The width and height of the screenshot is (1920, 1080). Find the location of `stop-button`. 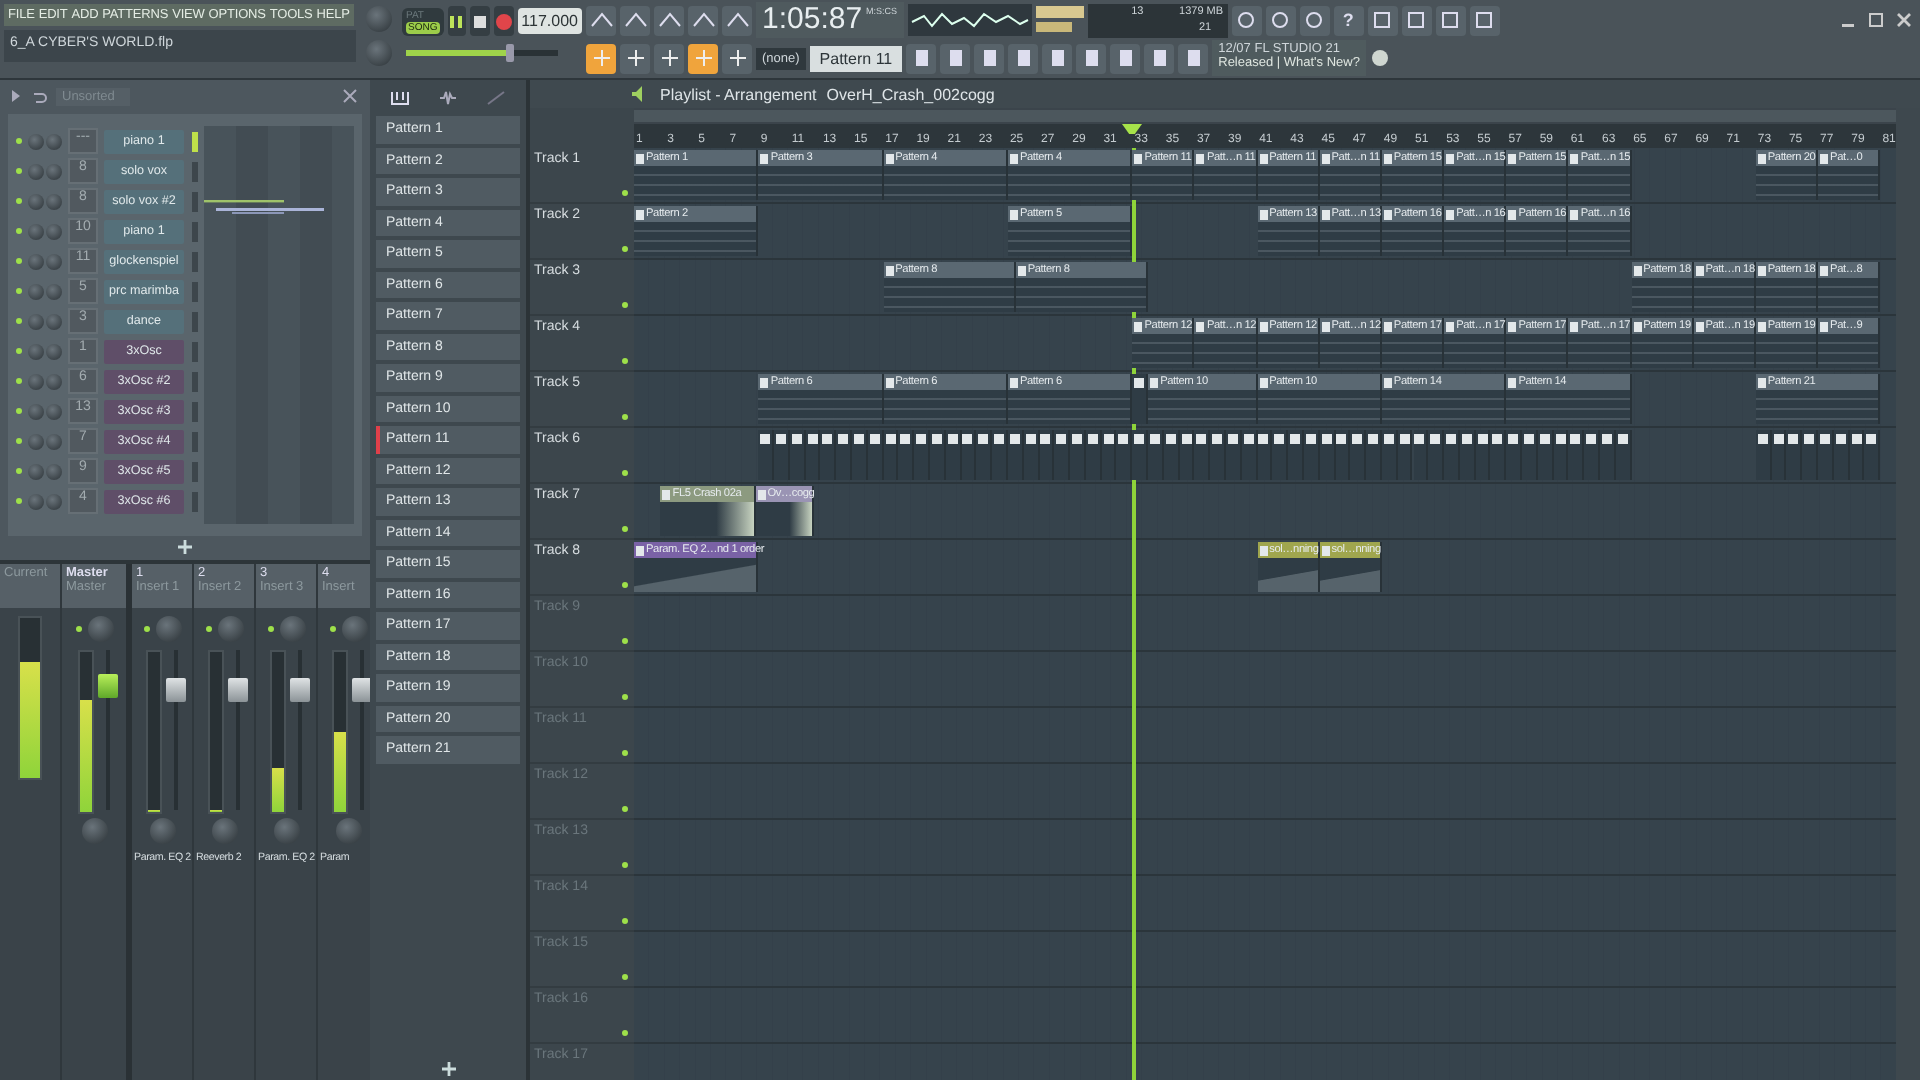

stop-button is located at coordinates (480, 21).